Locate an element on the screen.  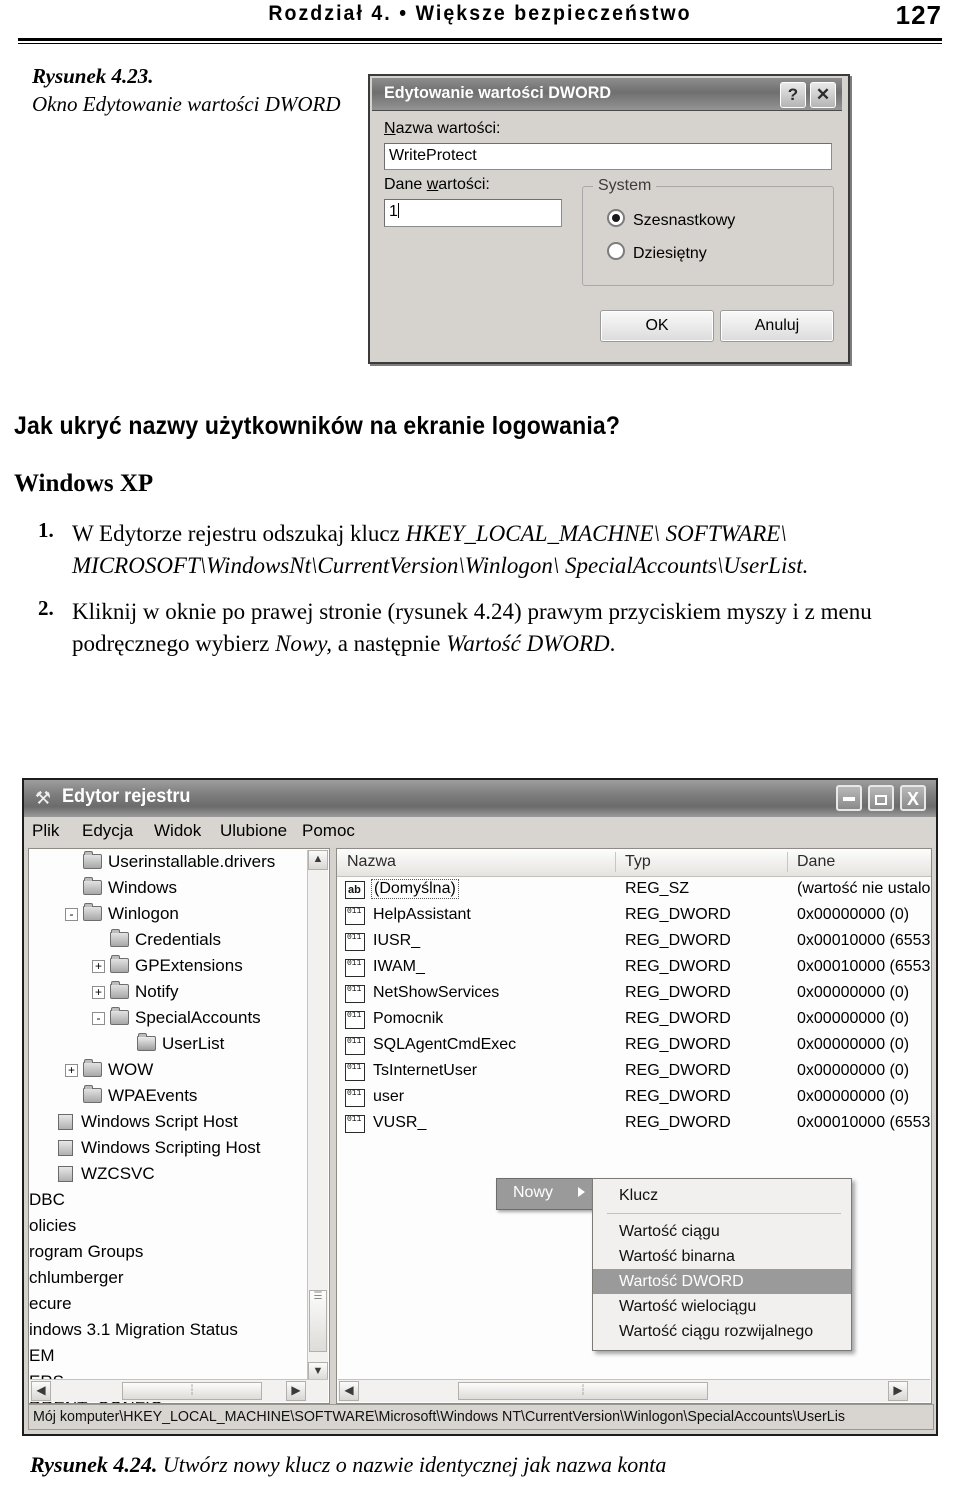
tree-item: Windows Scripting Host is located at coordinates (170, 1148).